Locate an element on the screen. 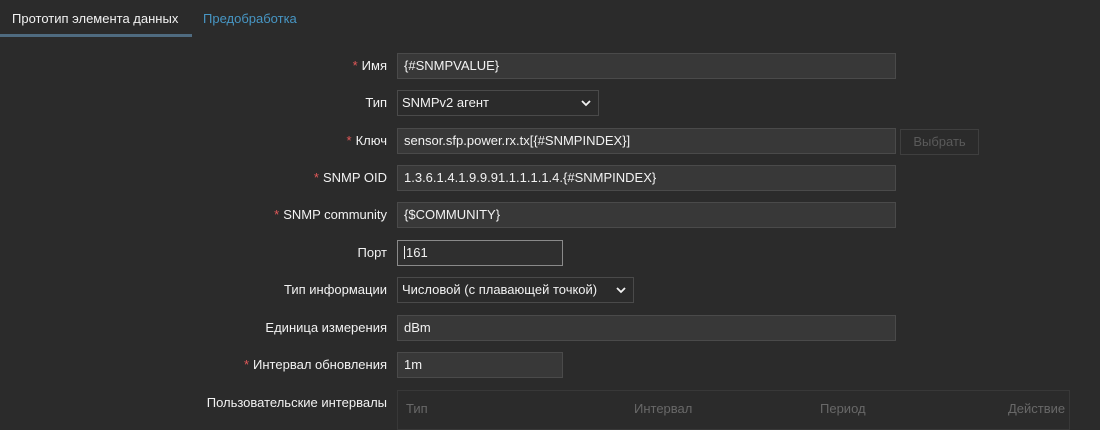  info-type-select: Числовой (с плавающей точкой) is located at coordinates (515, 290).